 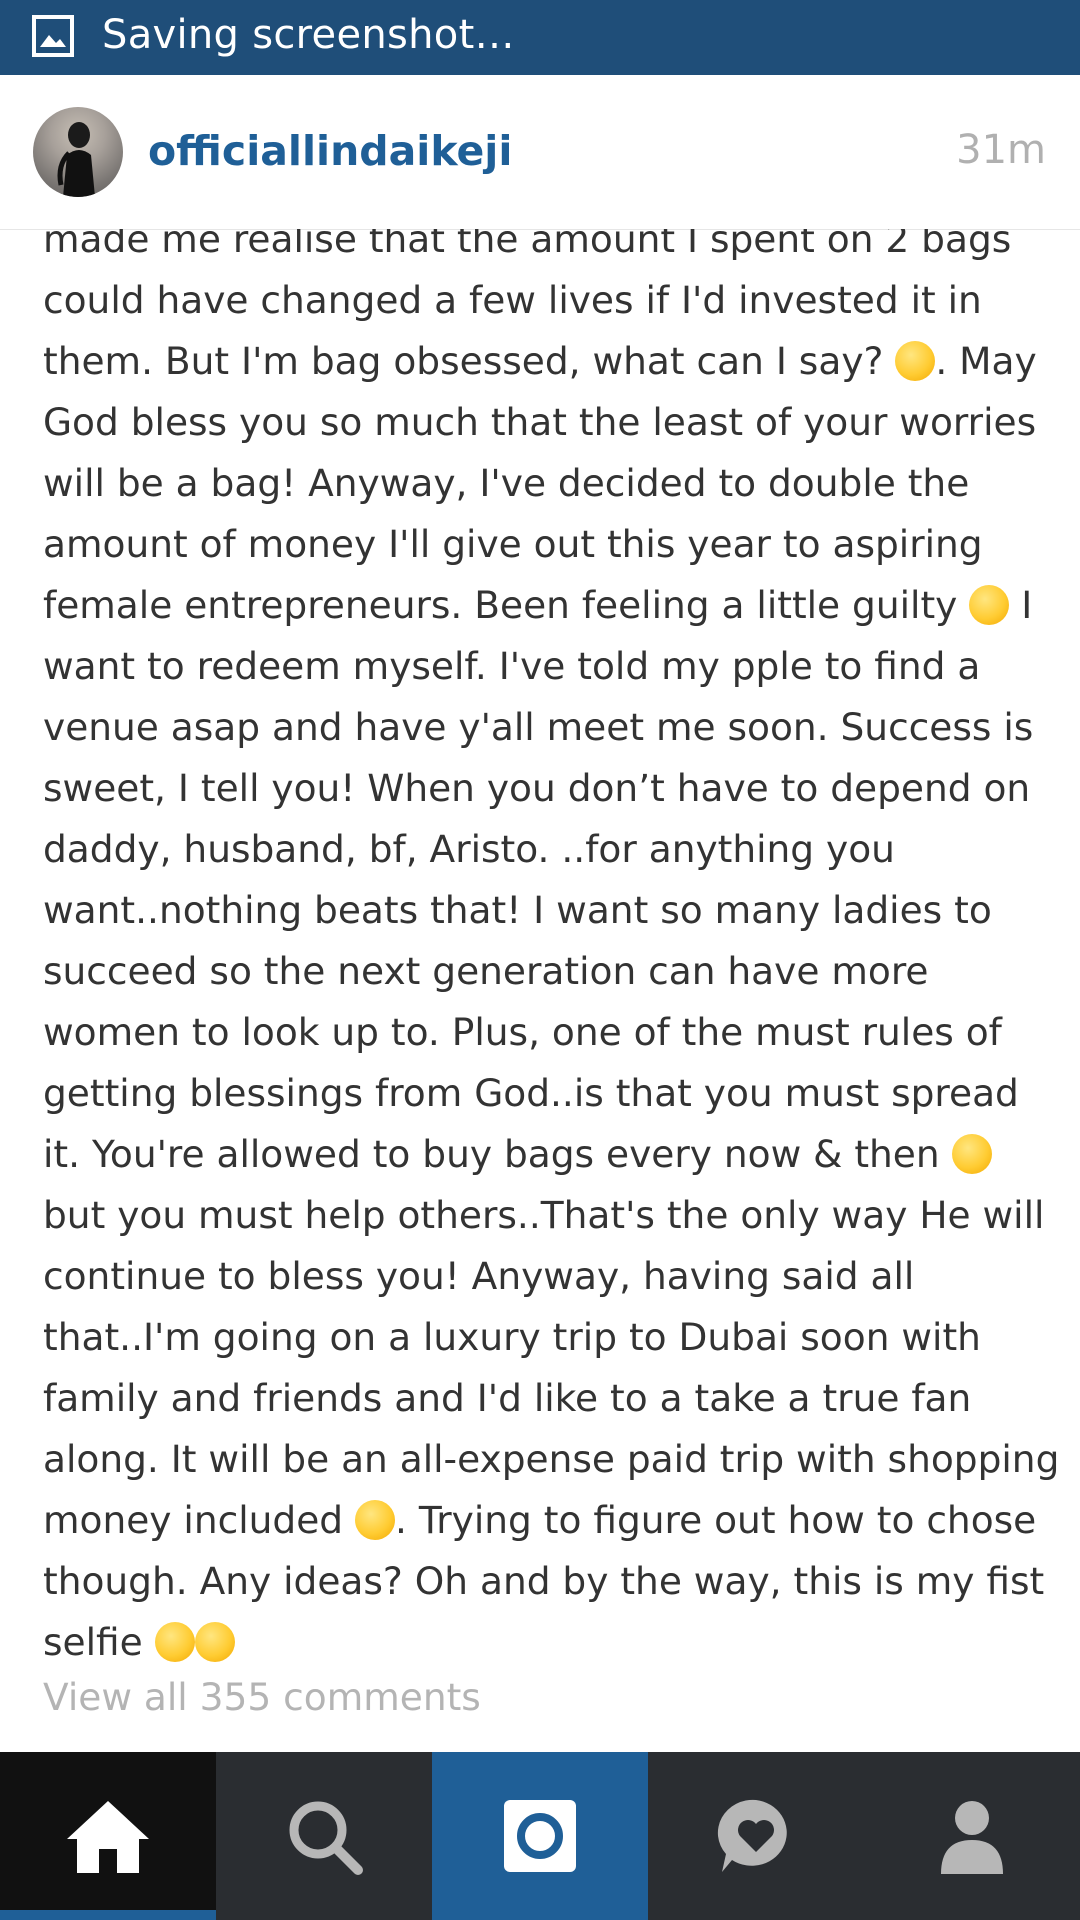 I want to click on neutral-face-emoji-icon, so click(x=989, y=605).